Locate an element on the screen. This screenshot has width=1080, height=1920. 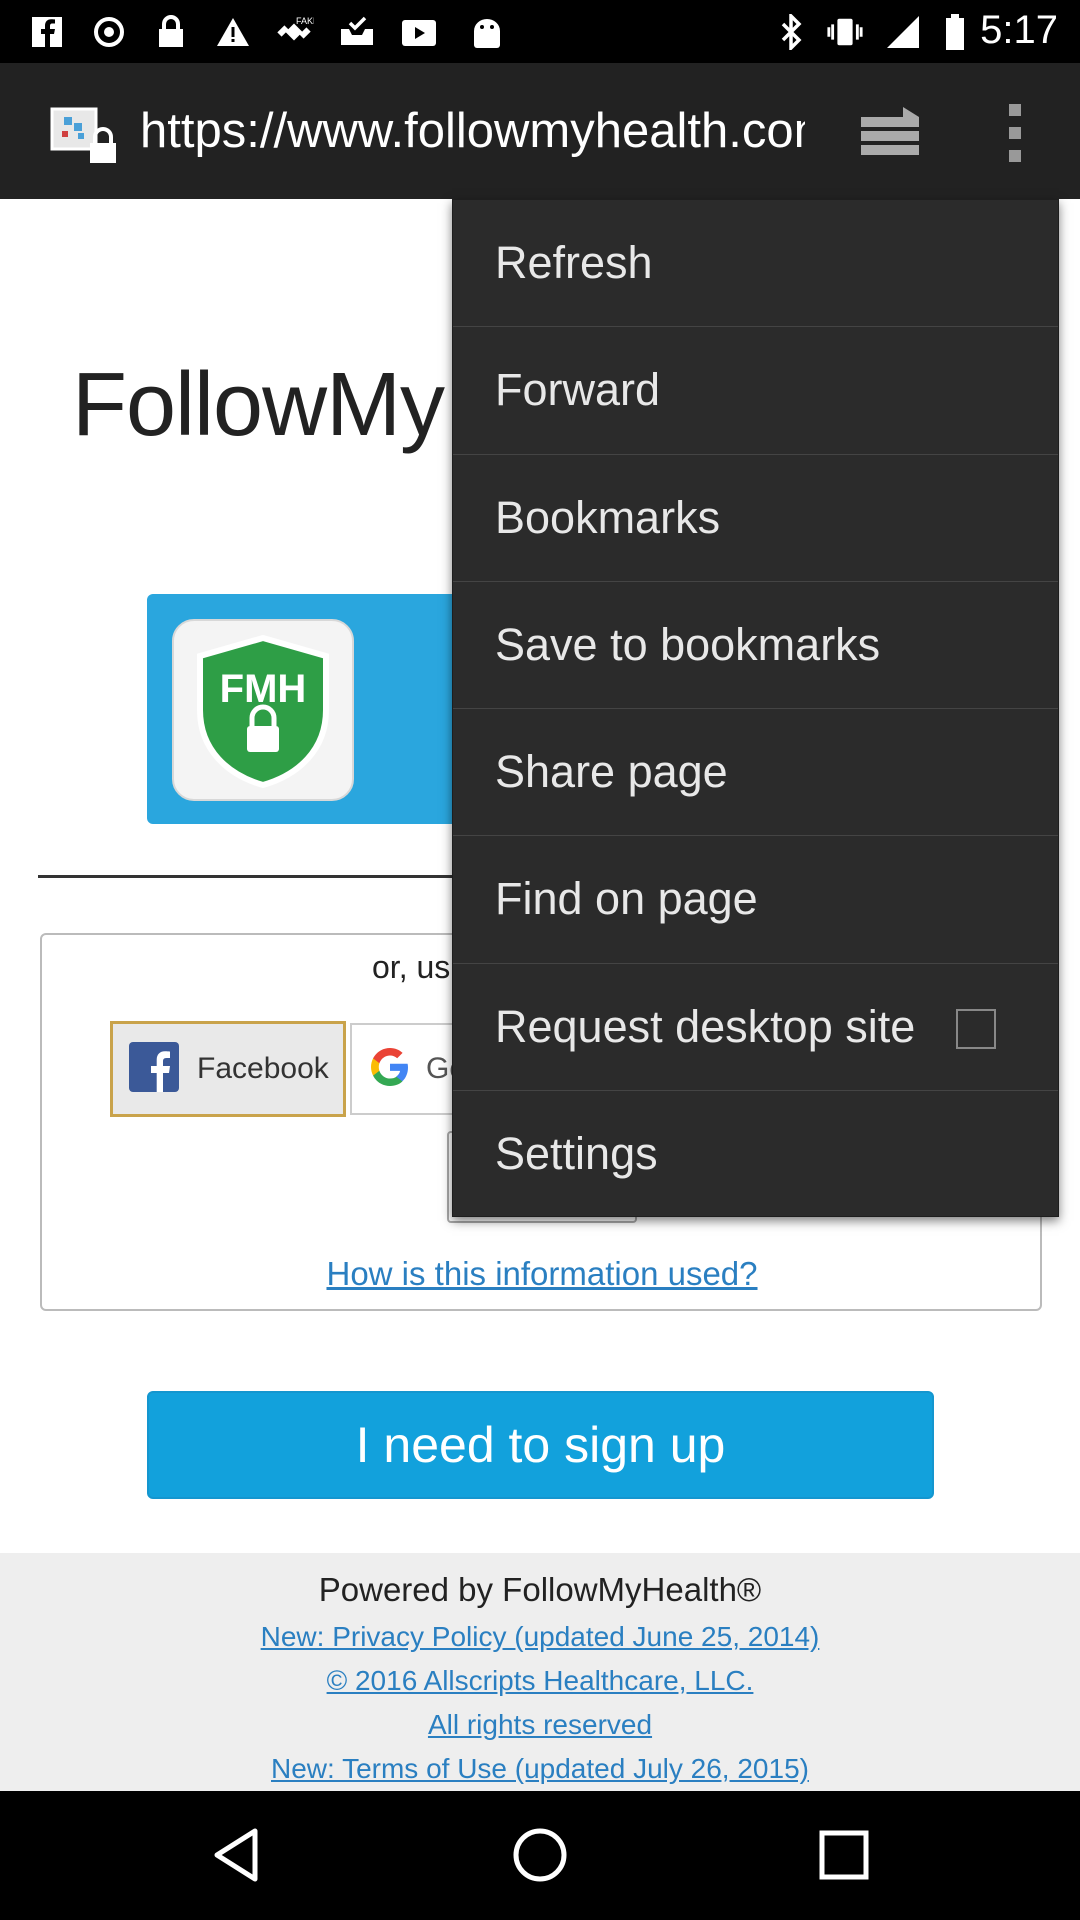
sync-icon is located at coordinates (109, 32).